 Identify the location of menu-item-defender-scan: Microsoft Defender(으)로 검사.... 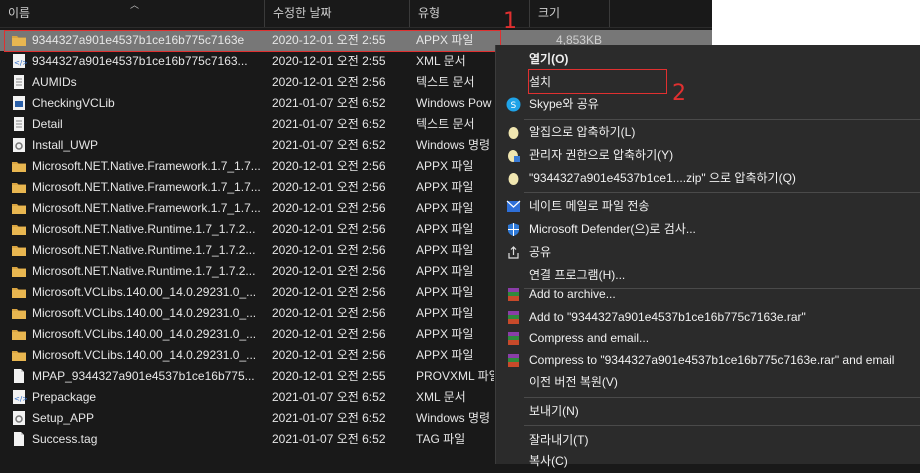
(708, 229).